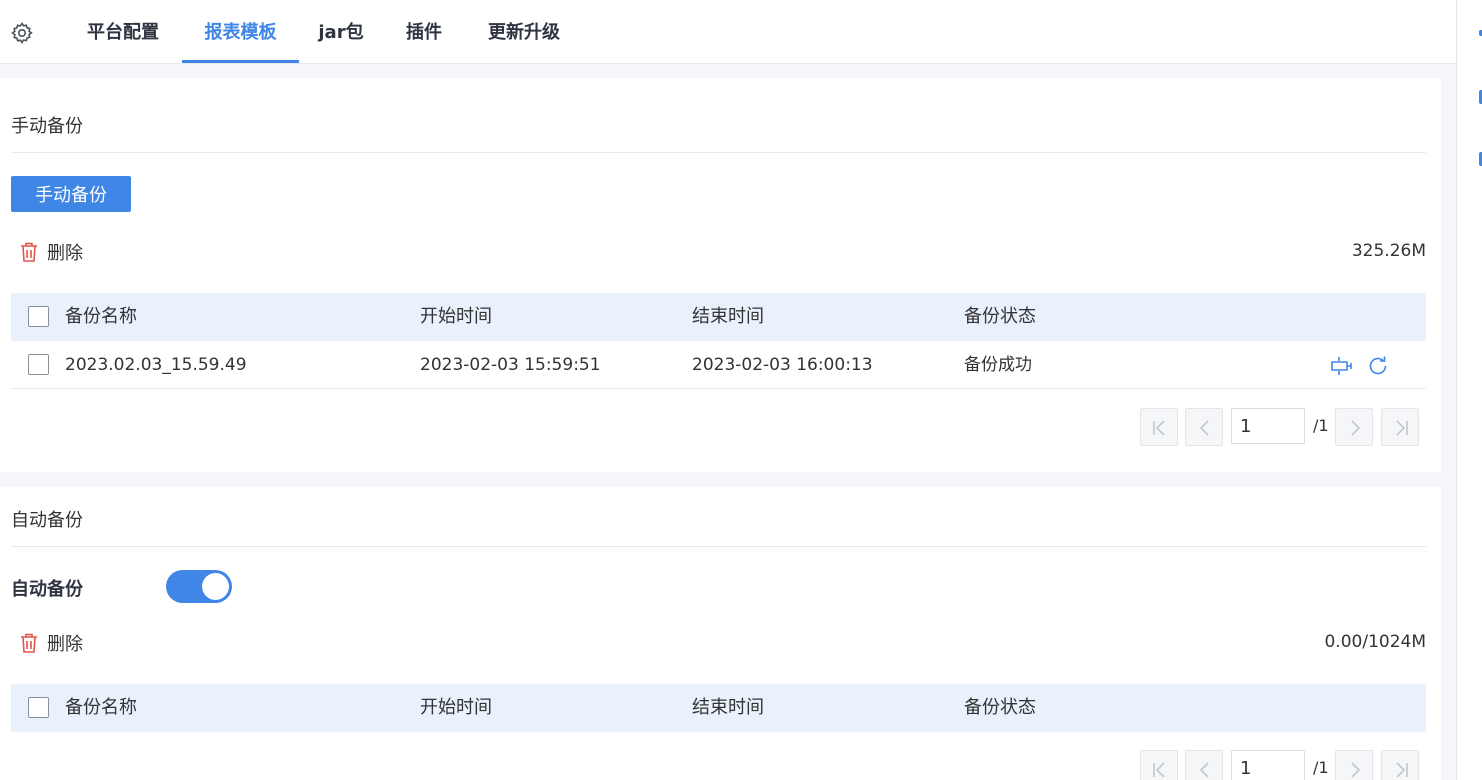 The height and width of the screenshot is (780, 1482). Describe the element at coordinates (1342, 366) in the screenshot. I see `restore-icon` at that location.